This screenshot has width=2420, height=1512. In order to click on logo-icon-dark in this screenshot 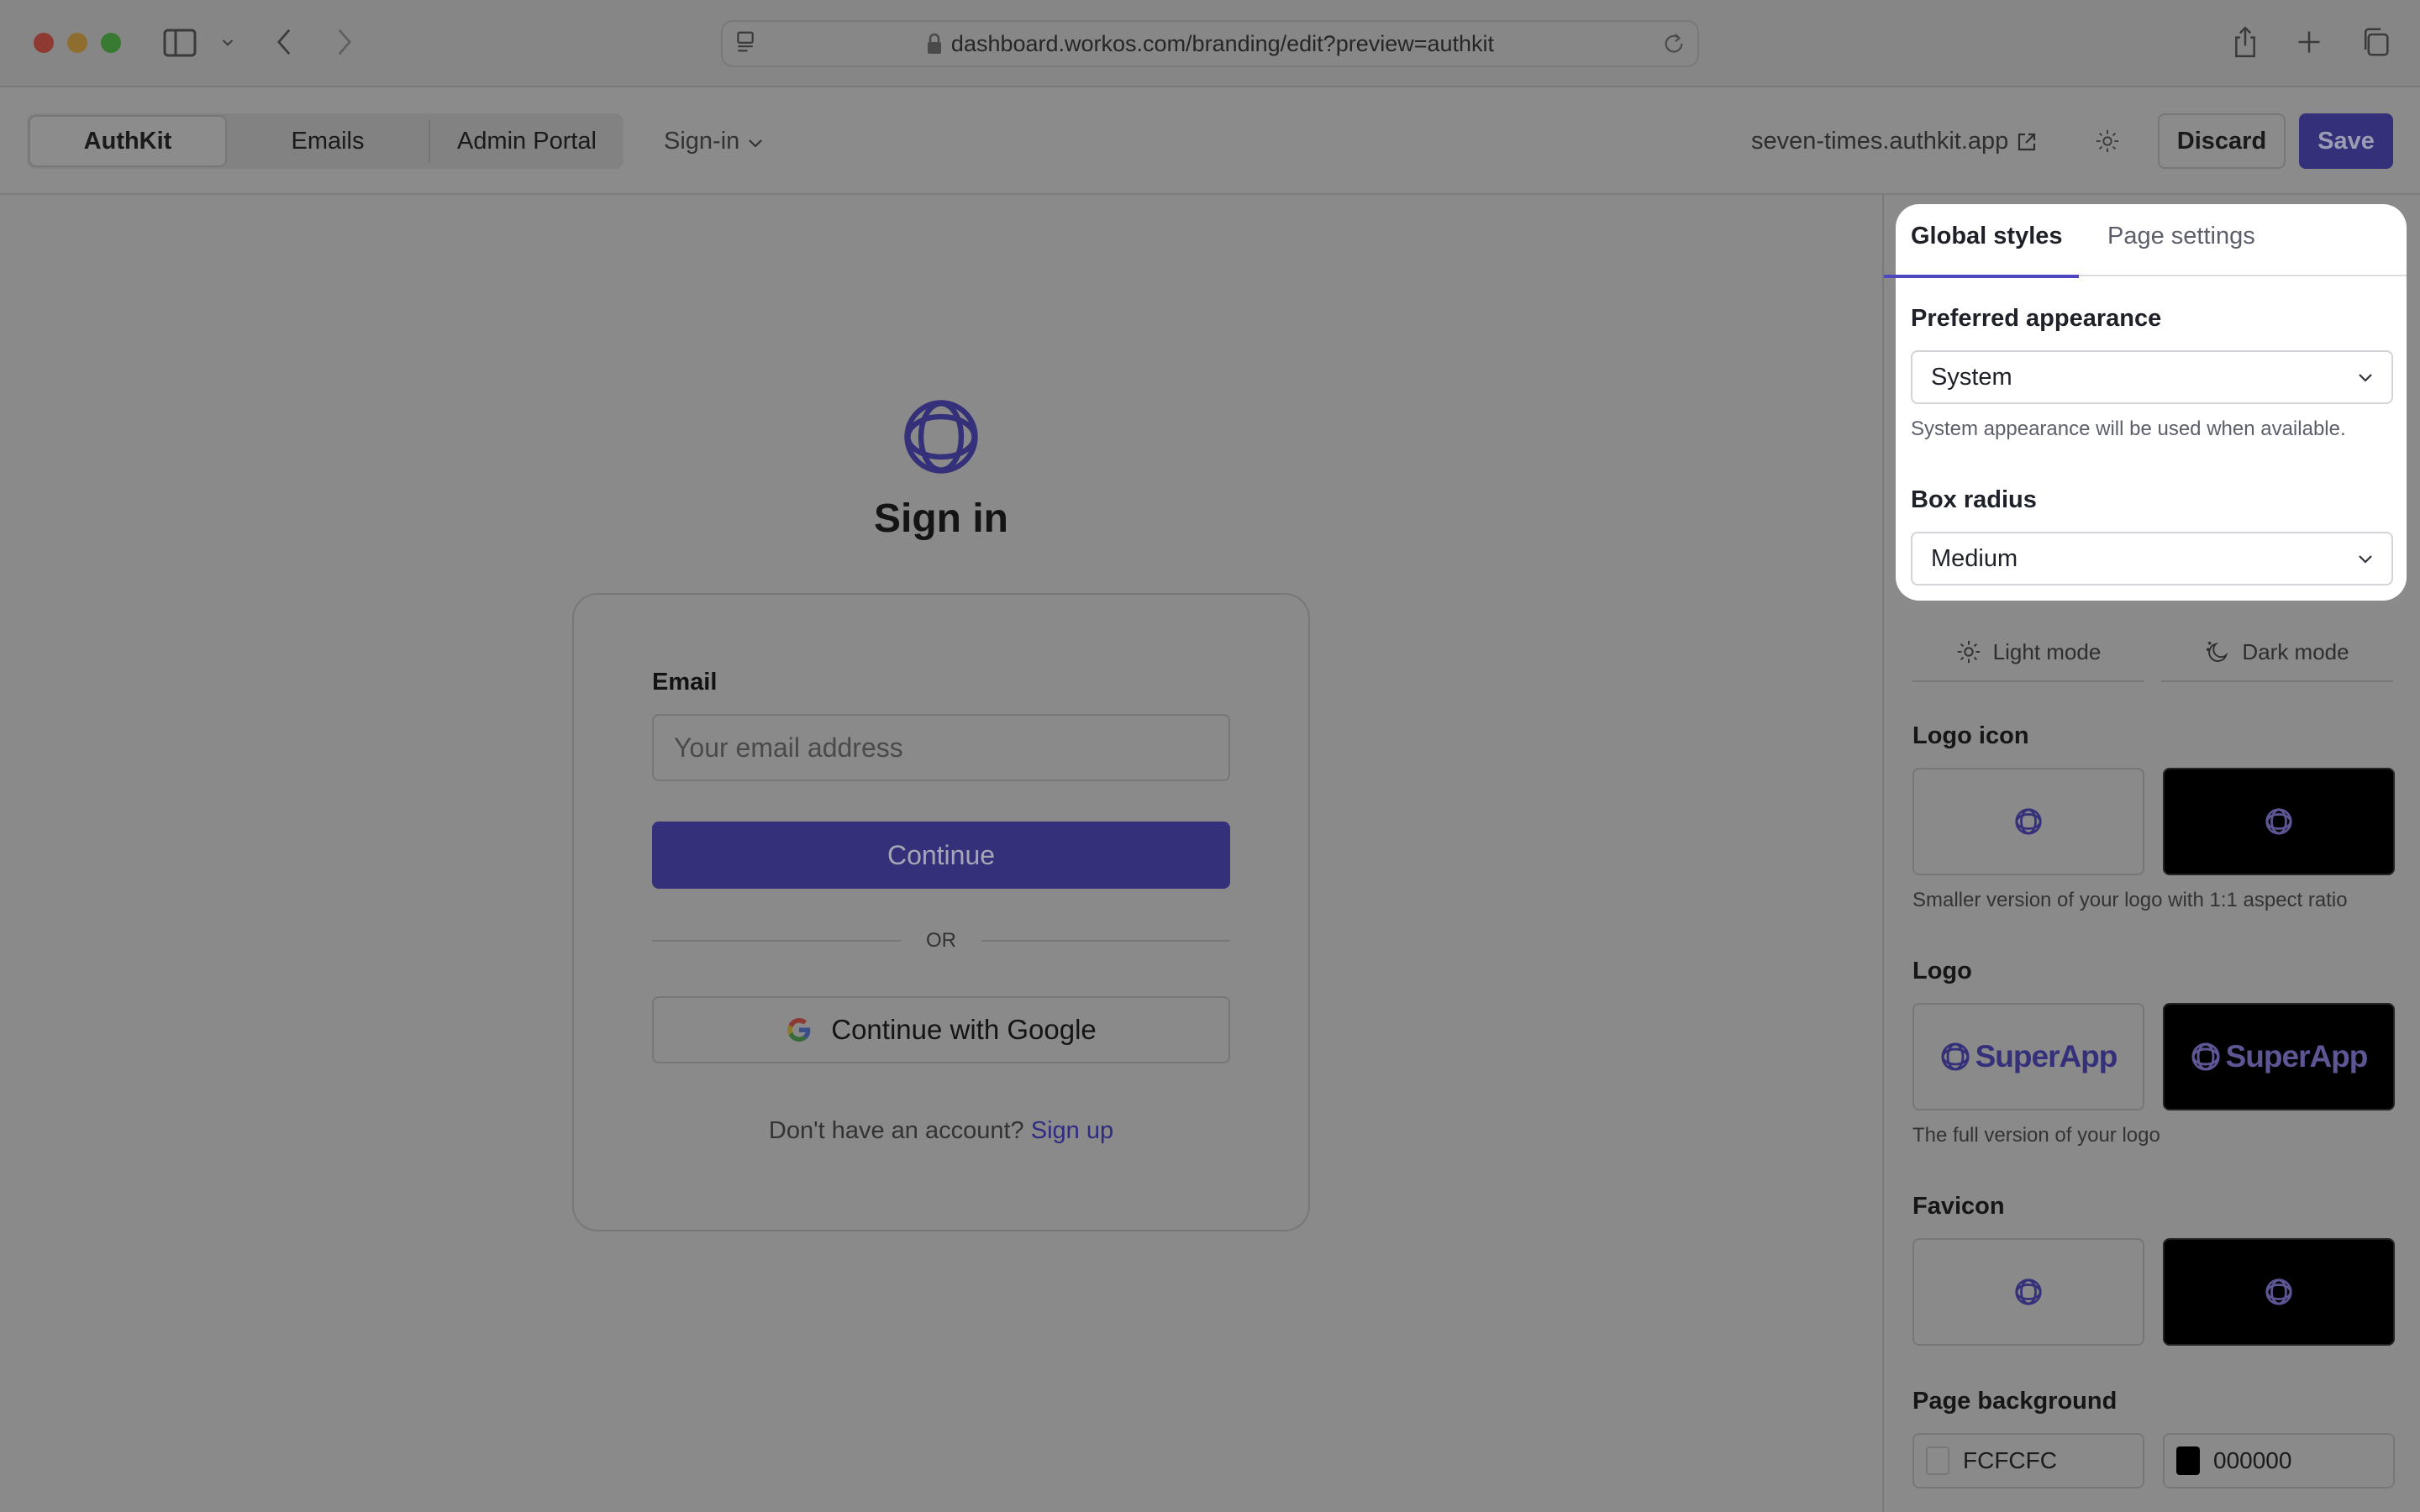, I will do `click(2278, 821)`.